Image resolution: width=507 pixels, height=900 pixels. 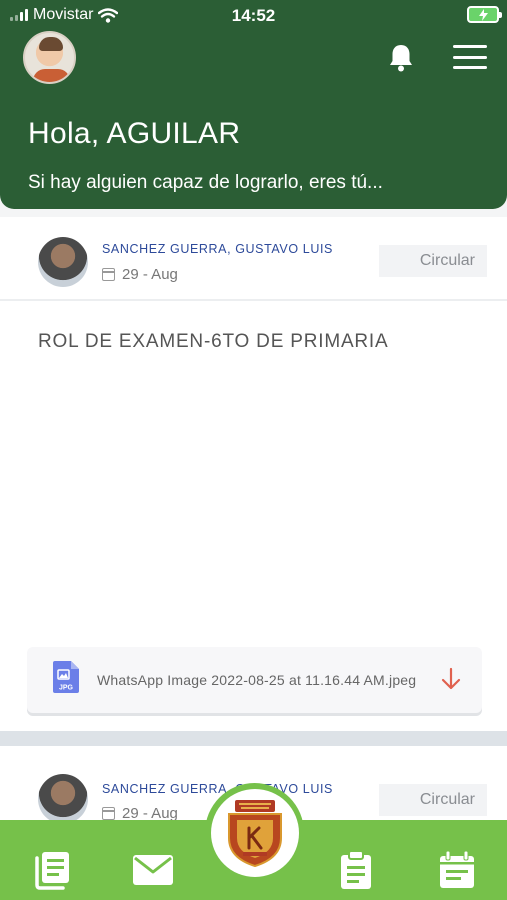 I want to click on download-arrow-icon, so click(x=451, y=679).